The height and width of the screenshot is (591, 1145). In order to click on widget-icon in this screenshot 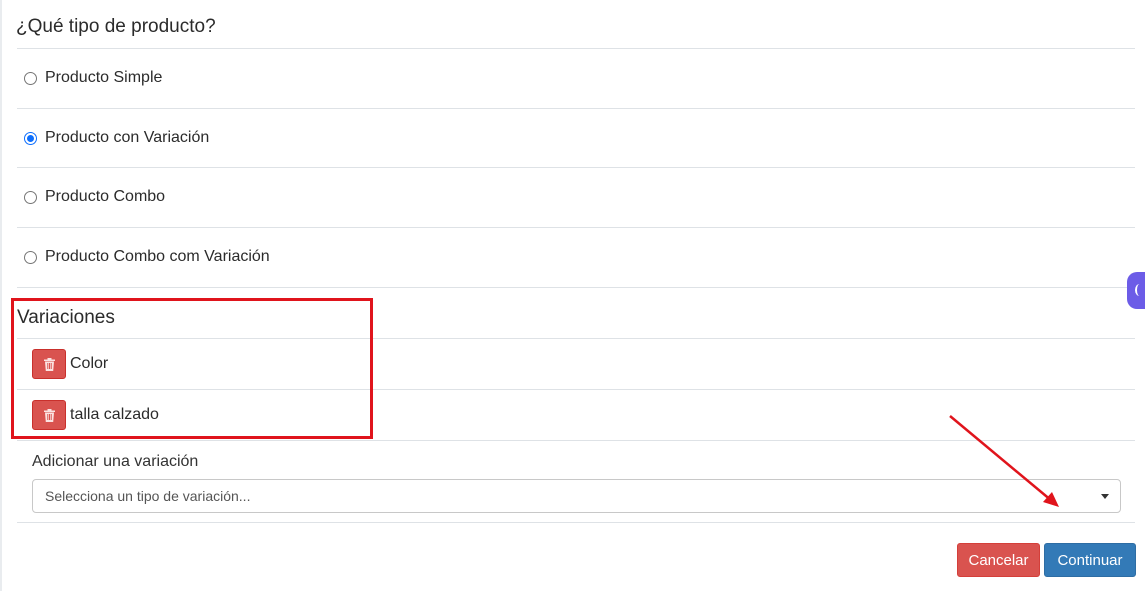, I will do `click(1139, 290)`.